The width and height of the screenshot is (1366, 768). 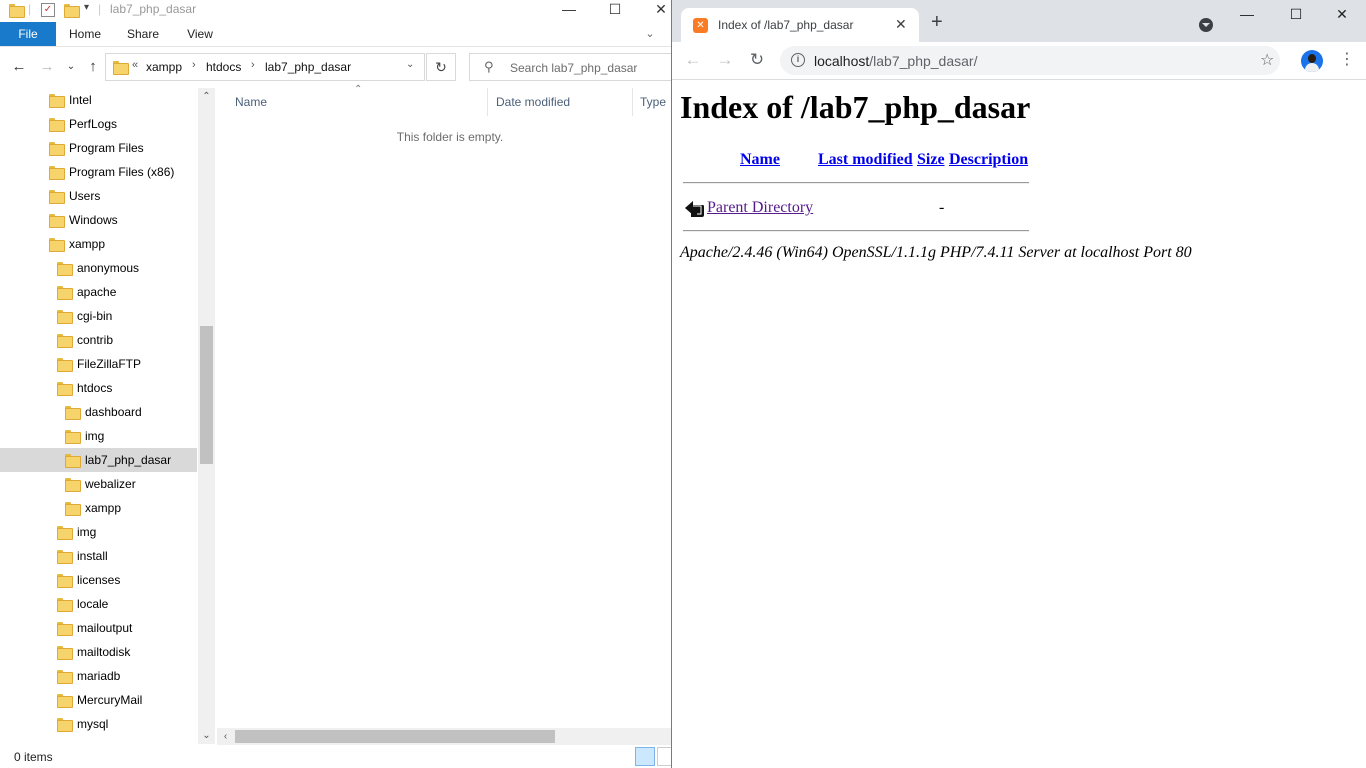 I want to click on tab-title: Index of /lab7_php_dasar, so click(x=786, y=25).